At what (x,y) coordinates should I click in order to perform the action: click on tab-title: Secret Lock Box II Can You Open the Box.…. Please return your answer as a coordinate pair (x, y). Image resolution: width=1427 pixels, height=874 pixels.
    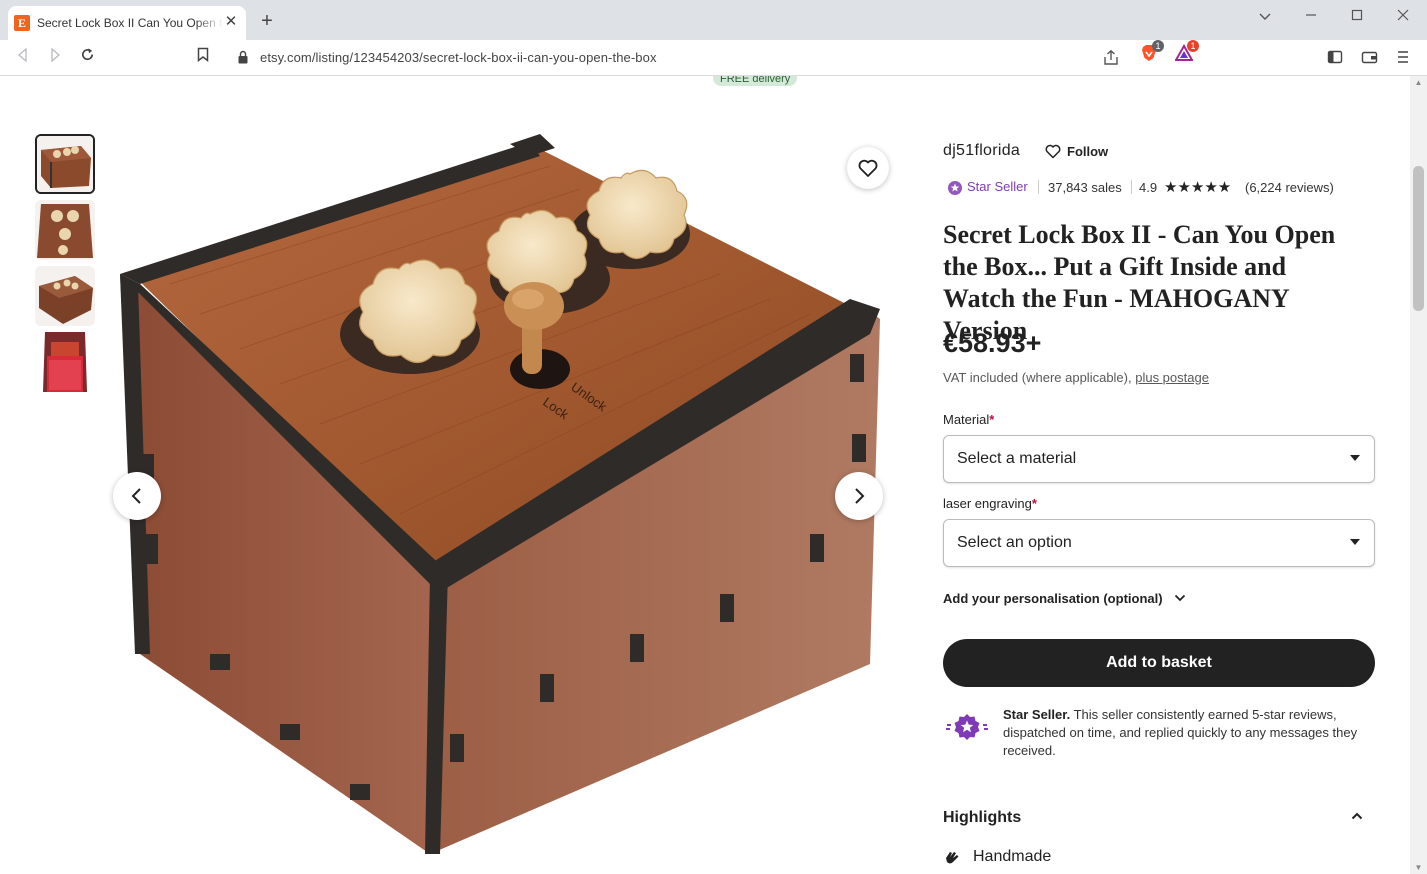
    Looking at the image, I should click on (130, 23).